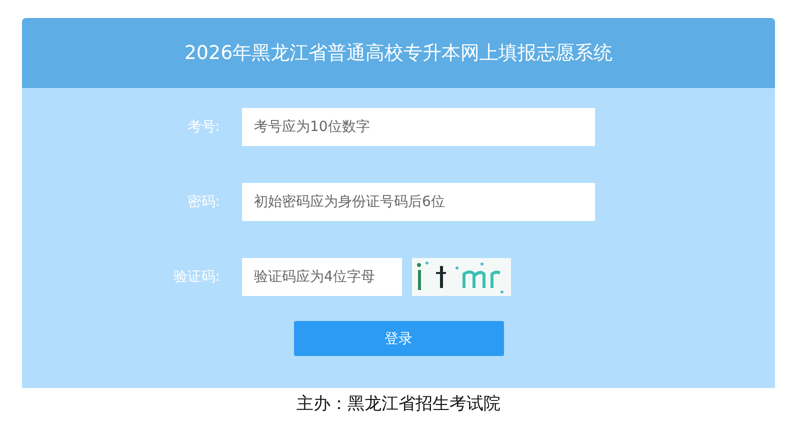 The height and width of the screenshot is (430, 800). I want to click on exam-number-field: 考号应为10位数字, so click(418, 127).